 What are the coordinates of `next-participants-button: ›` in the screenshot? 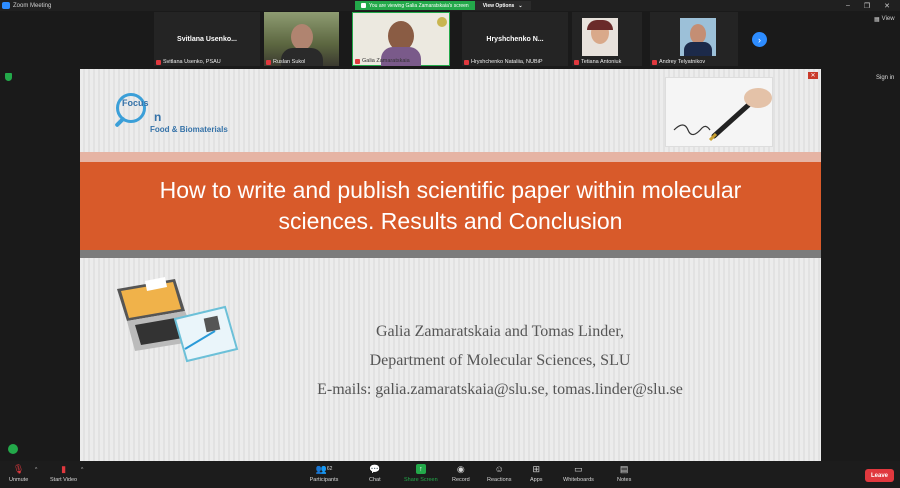 It's located at (759, 39).